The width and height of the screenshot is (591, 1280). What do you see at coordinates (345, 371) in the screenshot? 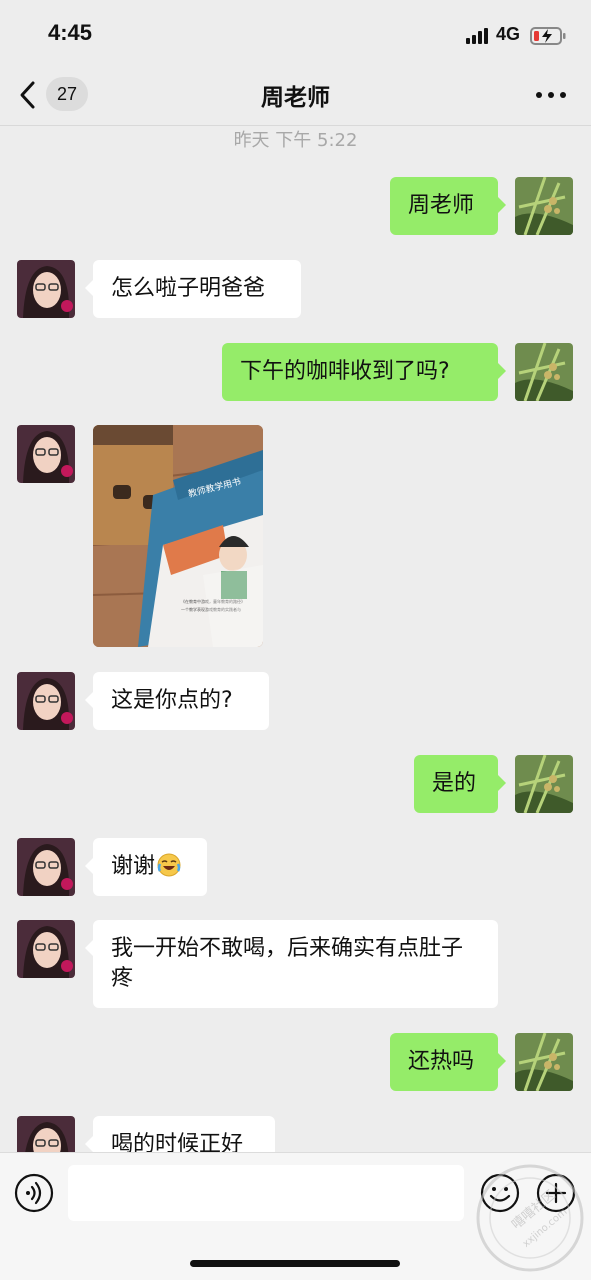
I see `message-text: 下午的咖啡收到了吗?` at bounding box center [345, 371].